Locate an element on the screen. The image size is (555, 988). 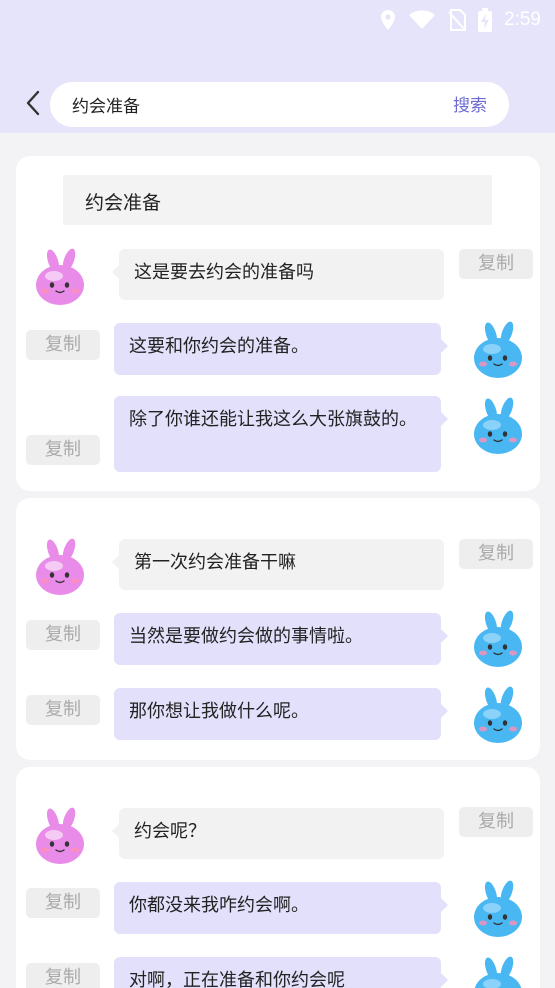
search-input: 约会准备 is located at coordinates (106, 104).